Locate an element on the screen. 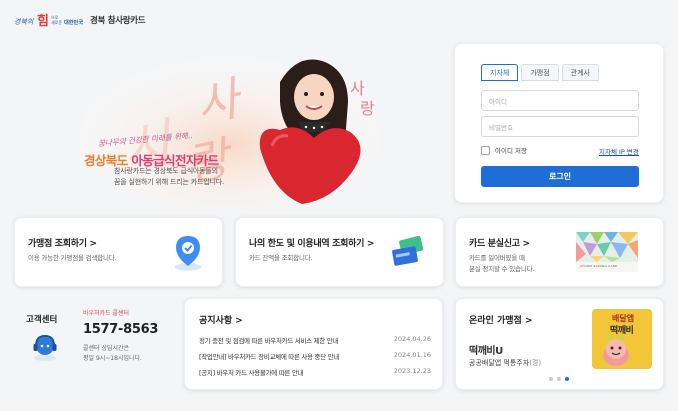 The image size is (678, 411). limit-history-card: 나의 한도 및 이용내역 조회하기 > 카드 잔액을 조회합니다. is located at coordinates (339, 252).